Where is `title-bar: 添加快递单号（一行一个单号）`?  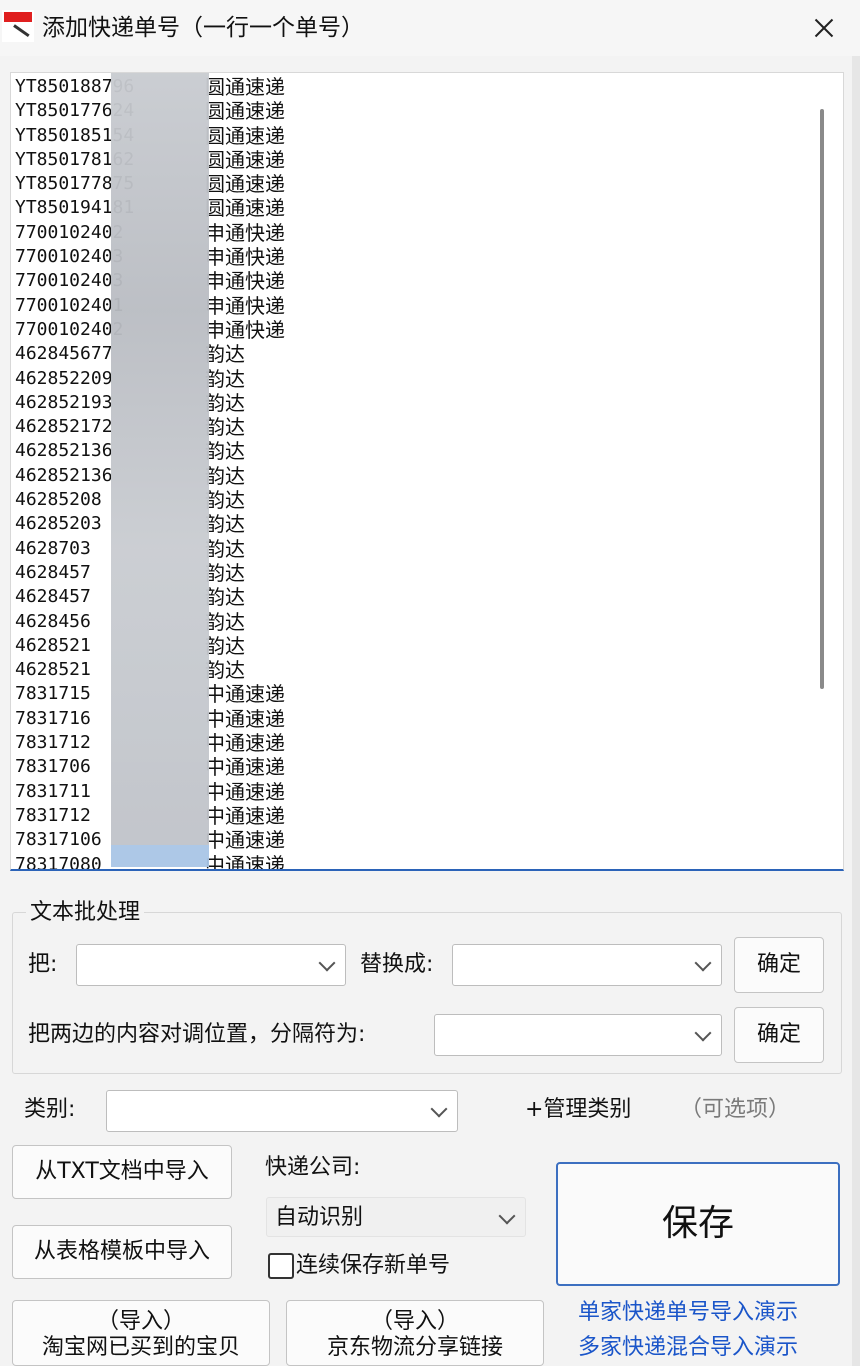
title-bar: 添加快递单号（一行一个单号） is located at coordinates (430, 28).